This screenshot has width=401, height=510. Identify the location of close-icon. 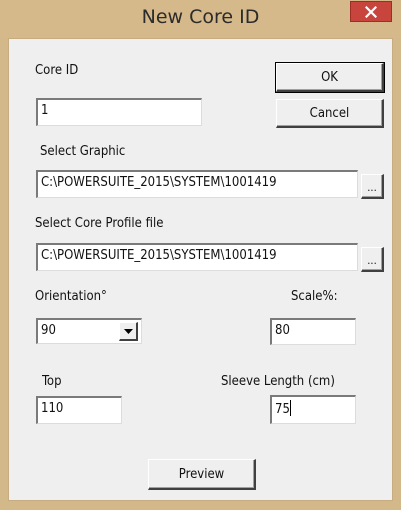
(371, 11).